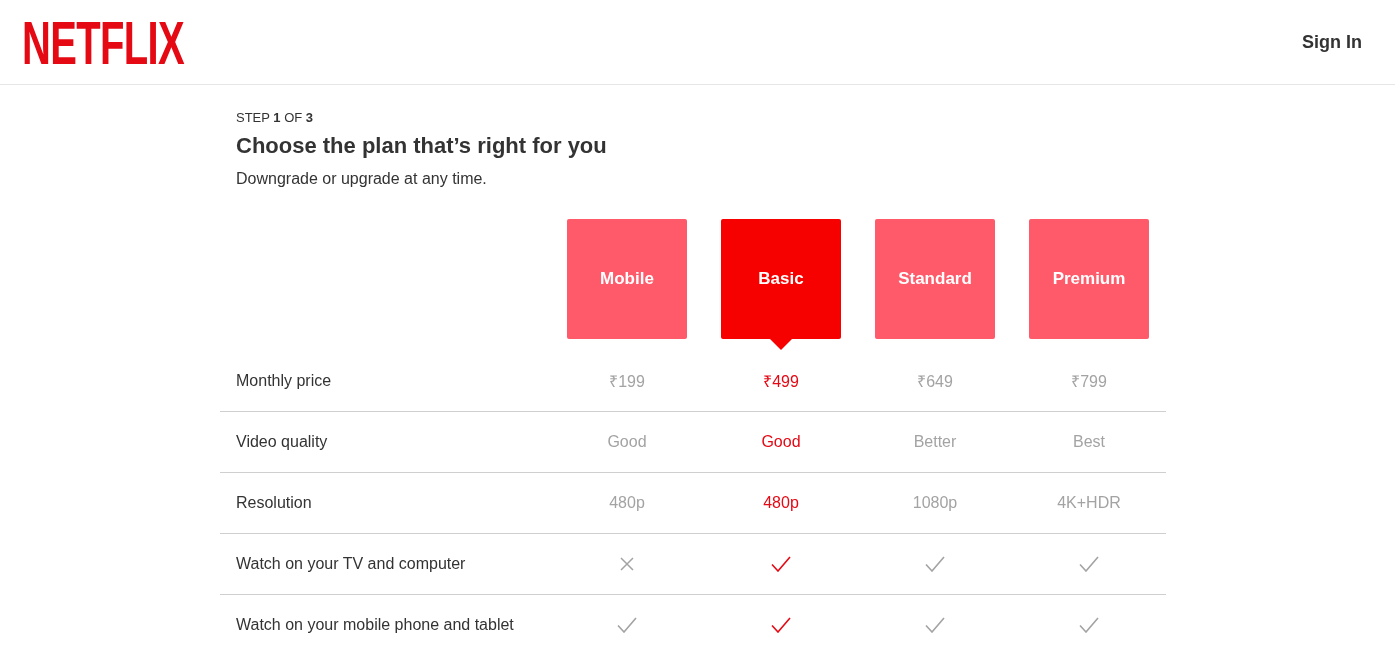  Describe the element at coordinates (935, 442) in the screenshot. I see `feature-value: Better` at that location.